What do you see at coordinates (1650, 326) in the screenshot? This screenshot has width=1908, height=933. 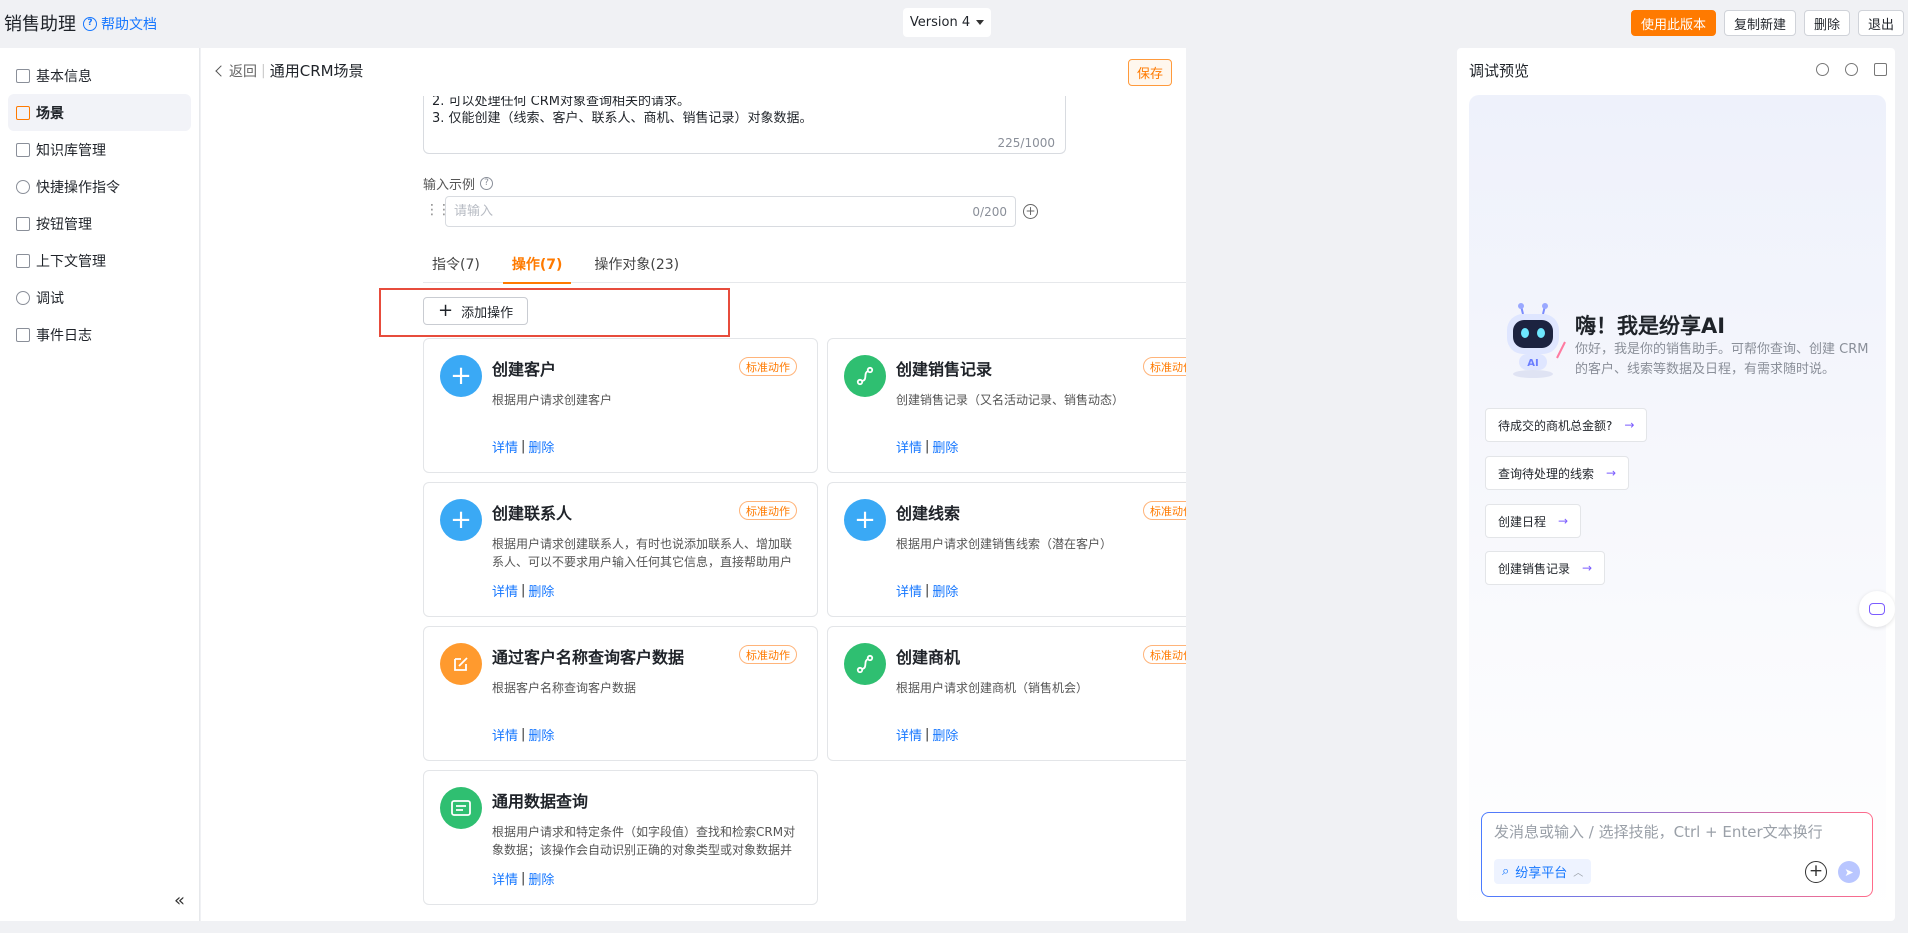 I see `greeting-title: 嗨！我是纷享AI` at bounding box center [1650, 326].